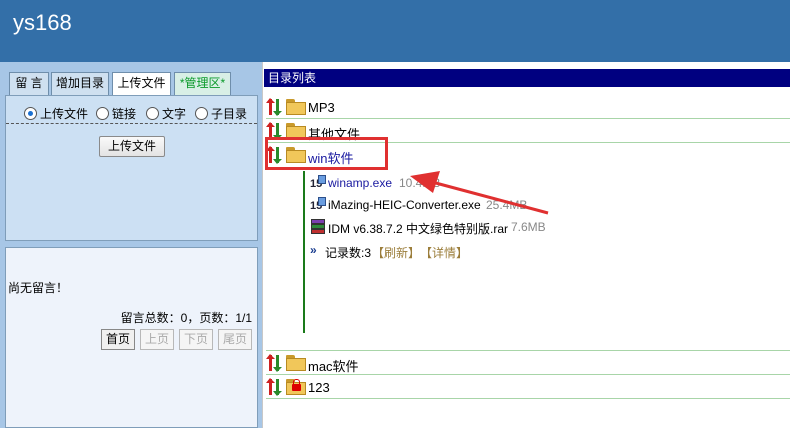 This screenshot has width=790, height=428. Describe the element at coordinates (528, 227) in the screenshot. I see `file-size: 7.6MB` at that location.